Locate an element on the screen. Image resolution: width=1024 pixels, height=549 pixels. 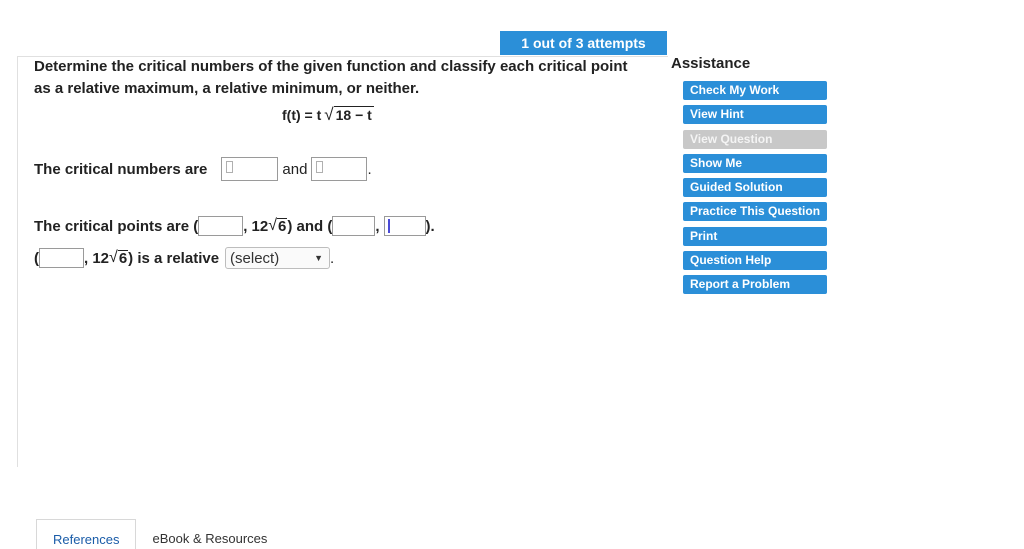
comma-label: , is located at coordinates (377, 226).